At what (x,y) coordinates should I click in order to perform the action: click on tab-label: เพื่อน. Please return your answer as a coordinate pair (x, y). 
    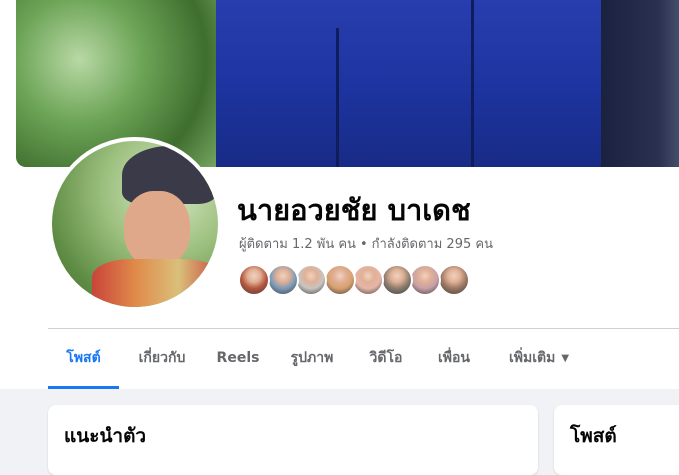
    Looking at the image, I should click on (454, 358).